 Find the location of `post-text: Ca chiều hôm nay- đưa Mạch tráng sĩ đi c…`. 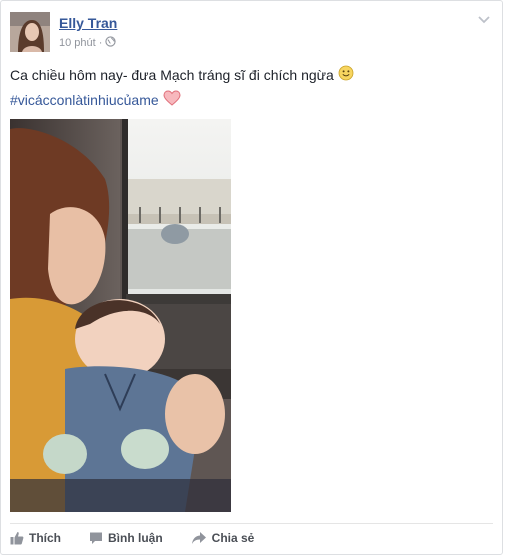

post-text: Ca chiều hôm nay- đưa Mạch tráng sĩ đi c… is located at coordinates (182, 74).